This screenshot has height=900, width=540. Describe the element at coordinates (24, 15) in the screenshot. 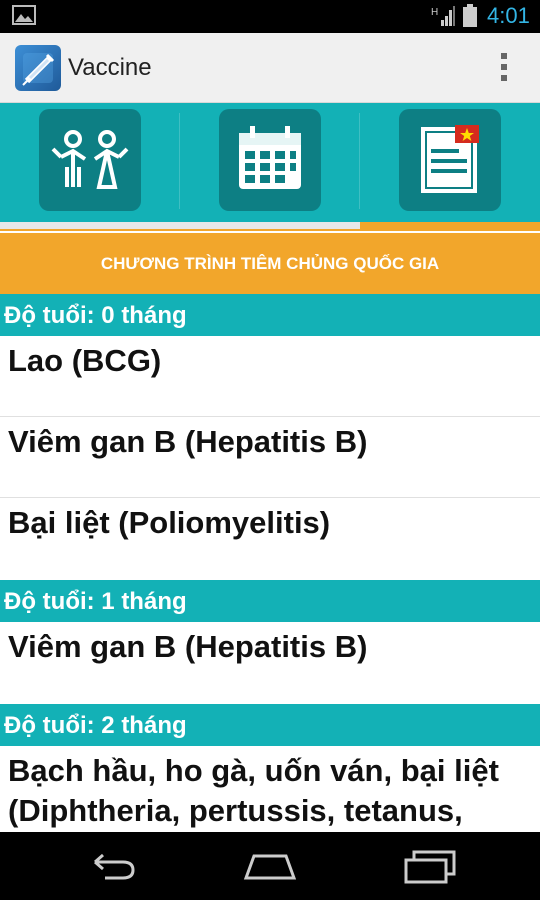

I see `gallery-icon` at that location.